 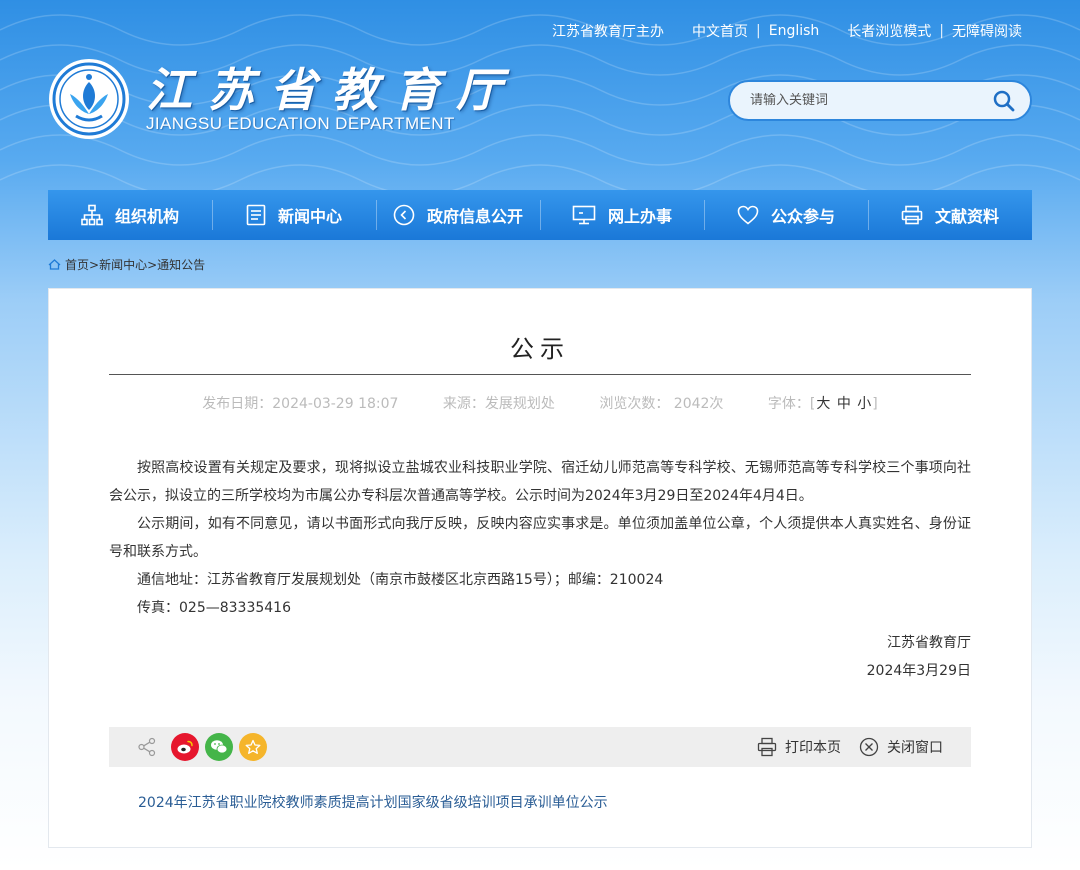 I want to click on close-label: 关闭窗口, so click(x=915, y=748).